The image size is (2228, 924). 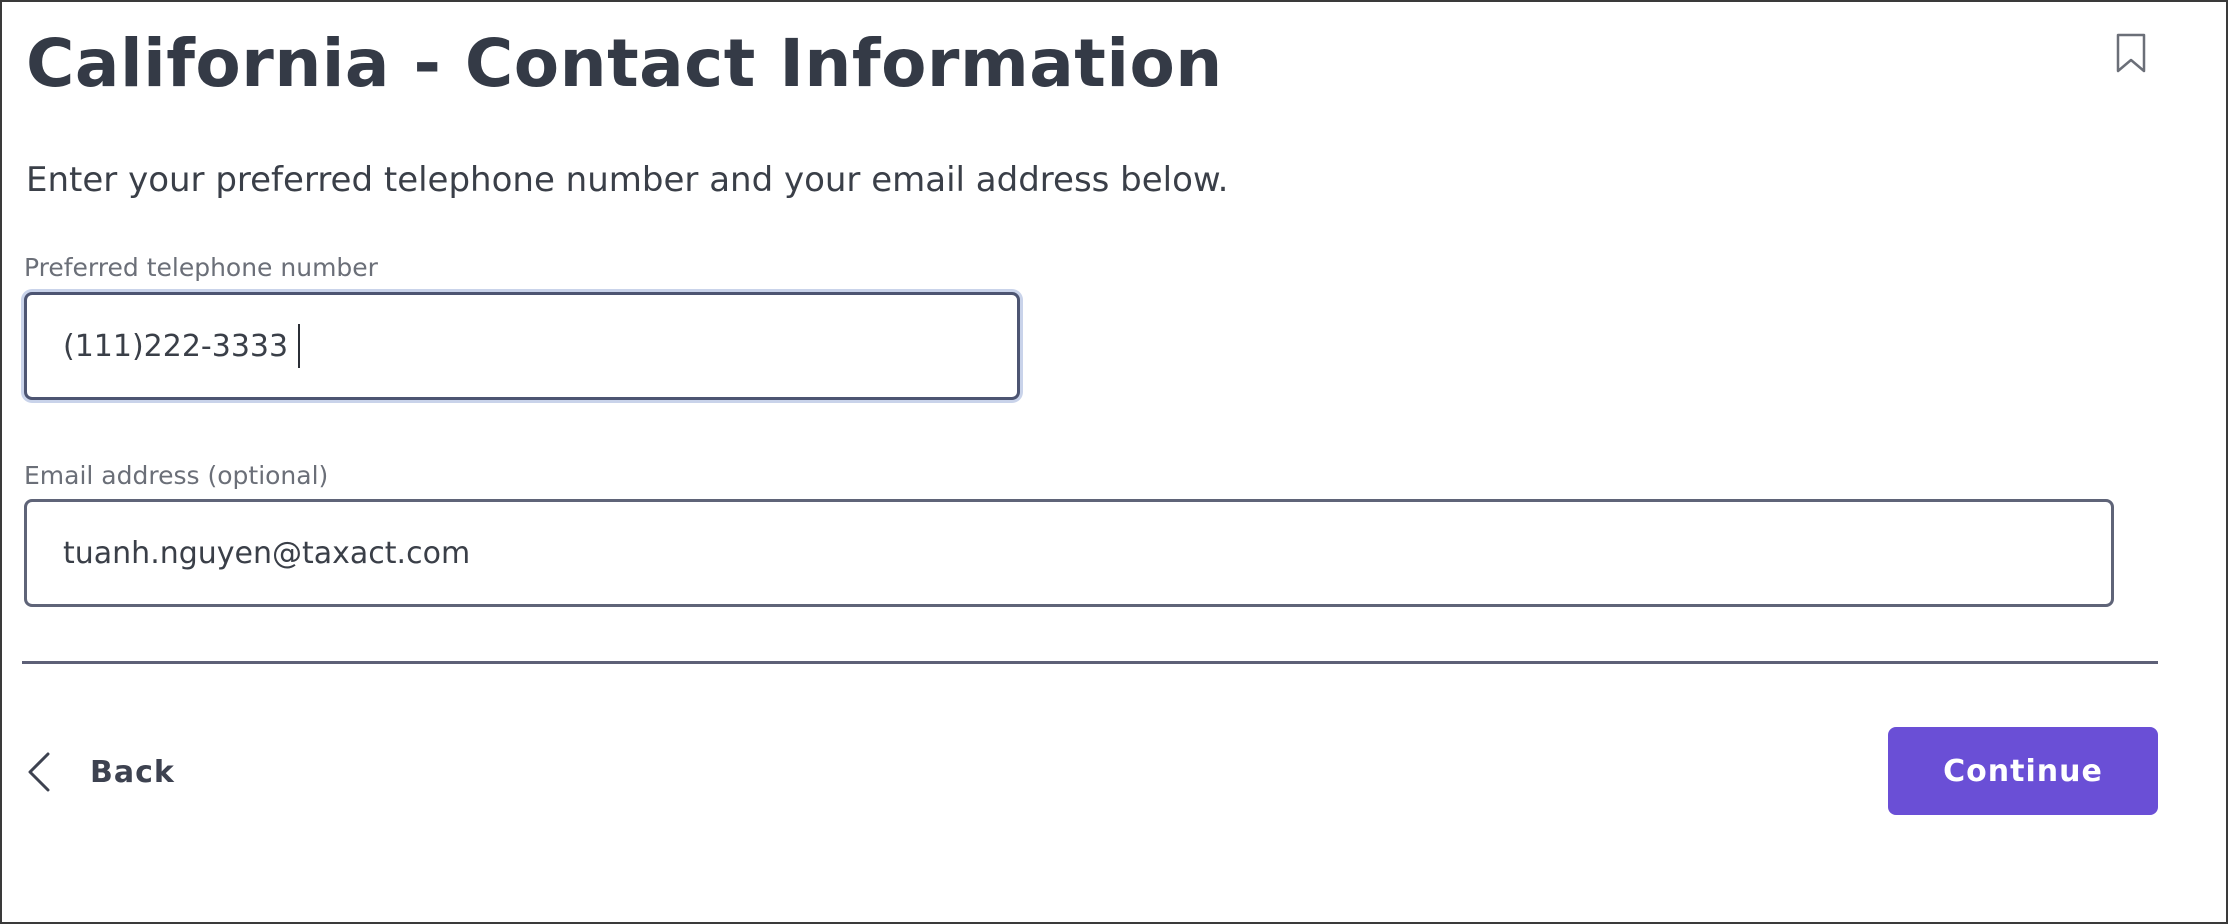 I want to click on back-button: Back, so click(x=99, y=772).